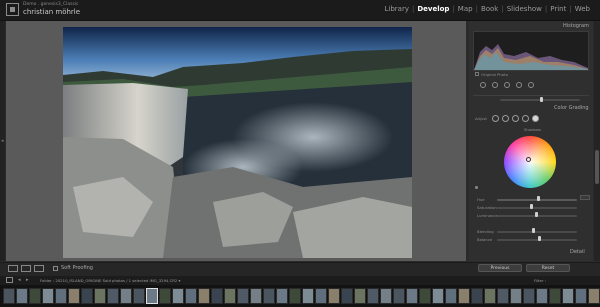  Describe the element at coordinates (515, 118) in the screenshot. I see `midtones-view-icon` at that location.